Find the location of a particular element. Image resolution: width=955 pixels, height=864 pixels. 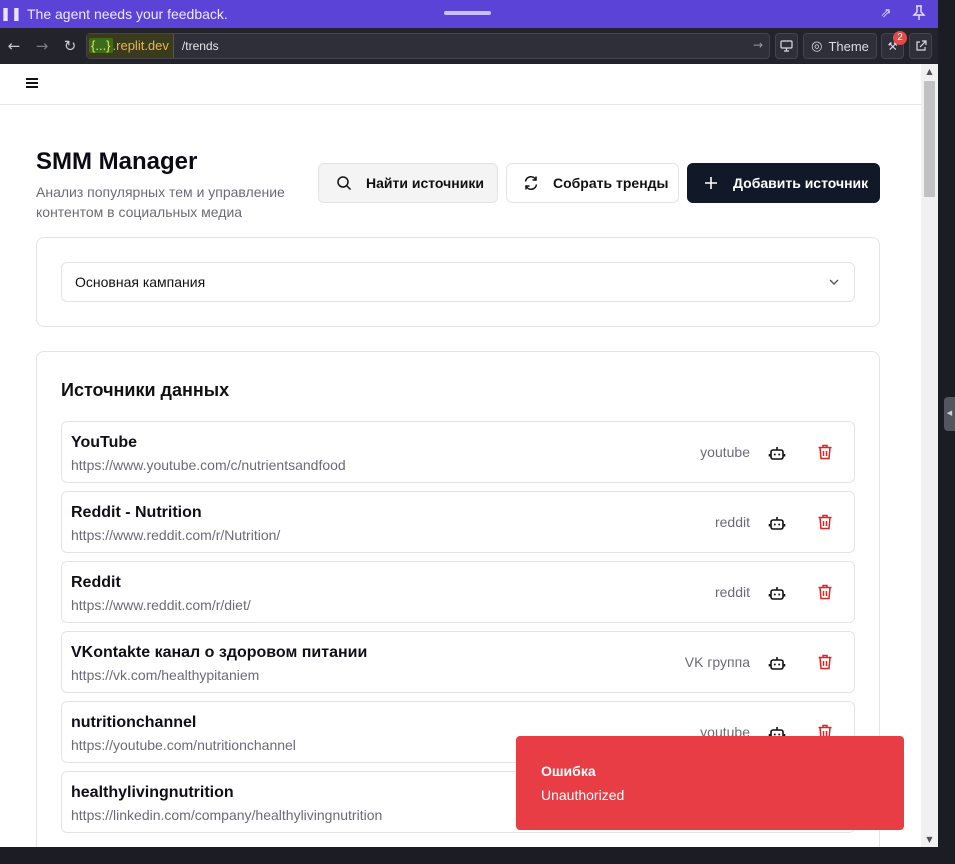

address-bar: {...} .replit.dev /trends → is located at coordinates (428, 46).